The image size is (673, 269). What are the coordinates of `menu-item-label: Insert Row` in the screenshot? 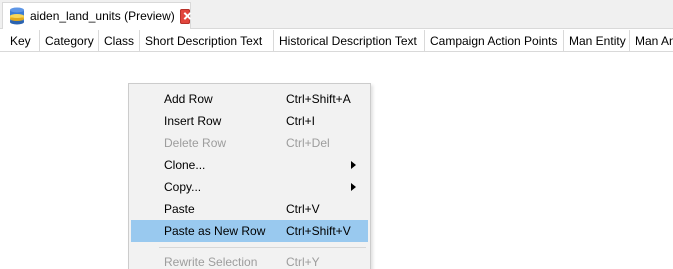 It's located at (193, 121).